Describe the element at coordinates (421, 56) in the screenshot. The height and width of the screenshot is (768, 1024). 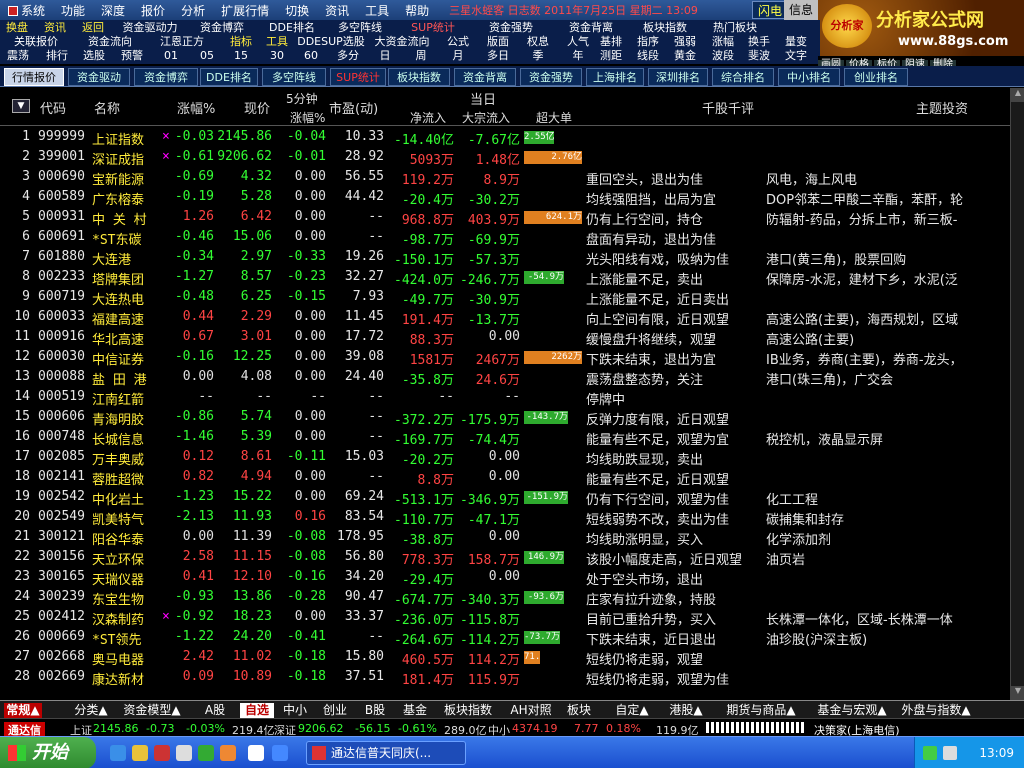
I see `toolbar3-btn-11: 周` at that location.